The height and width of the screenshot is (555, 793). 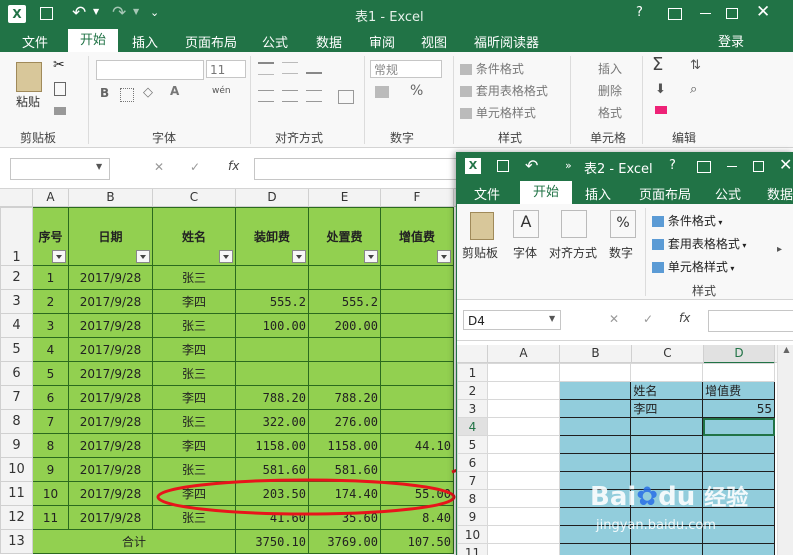 What do you see at coordinates (785, 349) in the screenshot?
I see `scroll-up-icon: ▲` at bounding box center [785, 349].